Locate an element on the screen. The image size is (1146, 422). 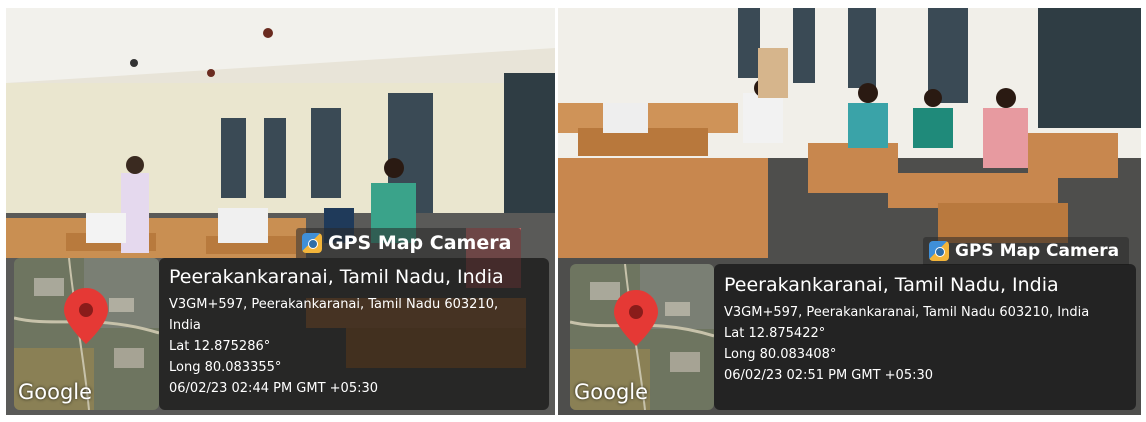
timestamp: 06/02/23 02:44 PM GMT +05:30 is located at coordinates (274, 388).